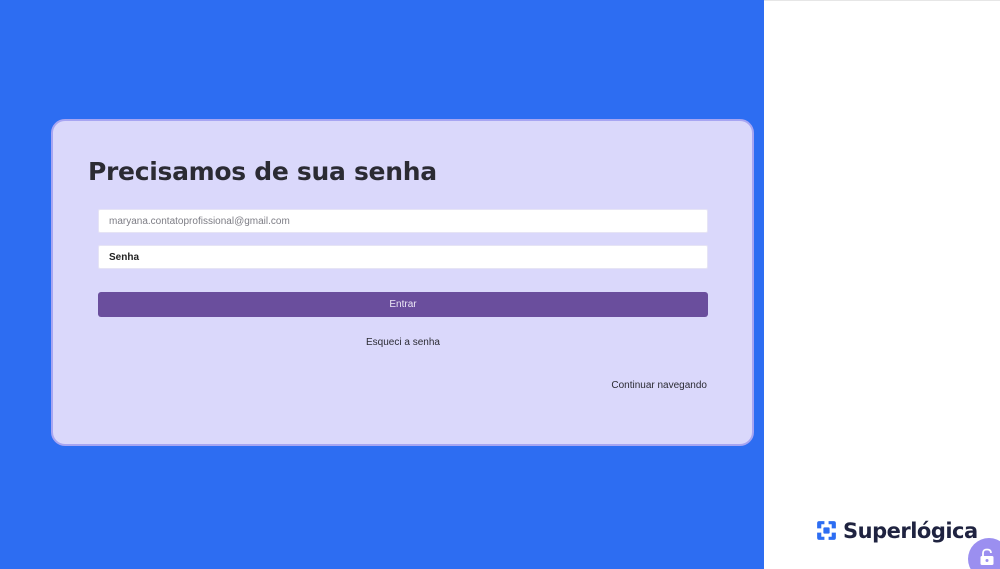  I want to click on forgot-password-link: Esqueci a senha, so click(403, 342).